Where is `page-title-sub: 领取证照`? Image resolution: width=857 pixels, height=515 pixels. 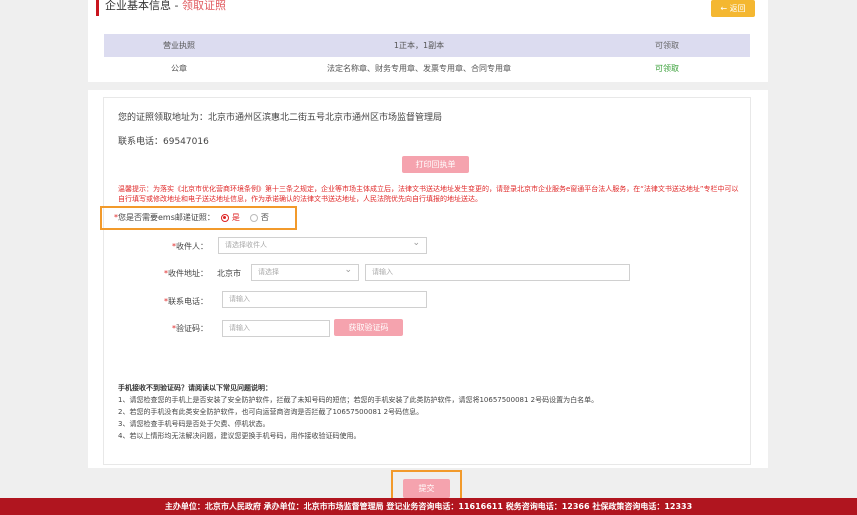 page-title-sub: 领取证照 is located at coordinates (203, 6).